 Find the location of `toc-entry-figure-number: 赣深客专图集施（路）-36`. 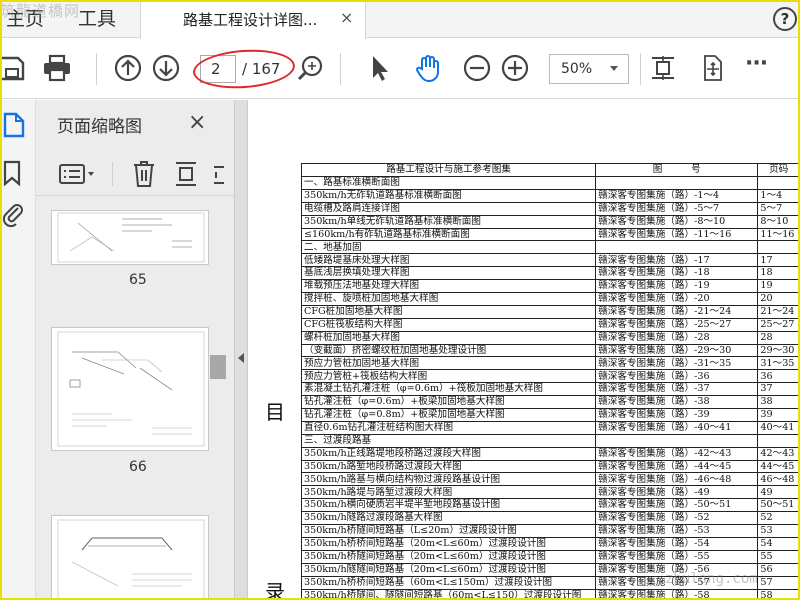

toc-entry-figure-number: 赣深客专图集施（路）-36 is located at coordinates (677, 376).